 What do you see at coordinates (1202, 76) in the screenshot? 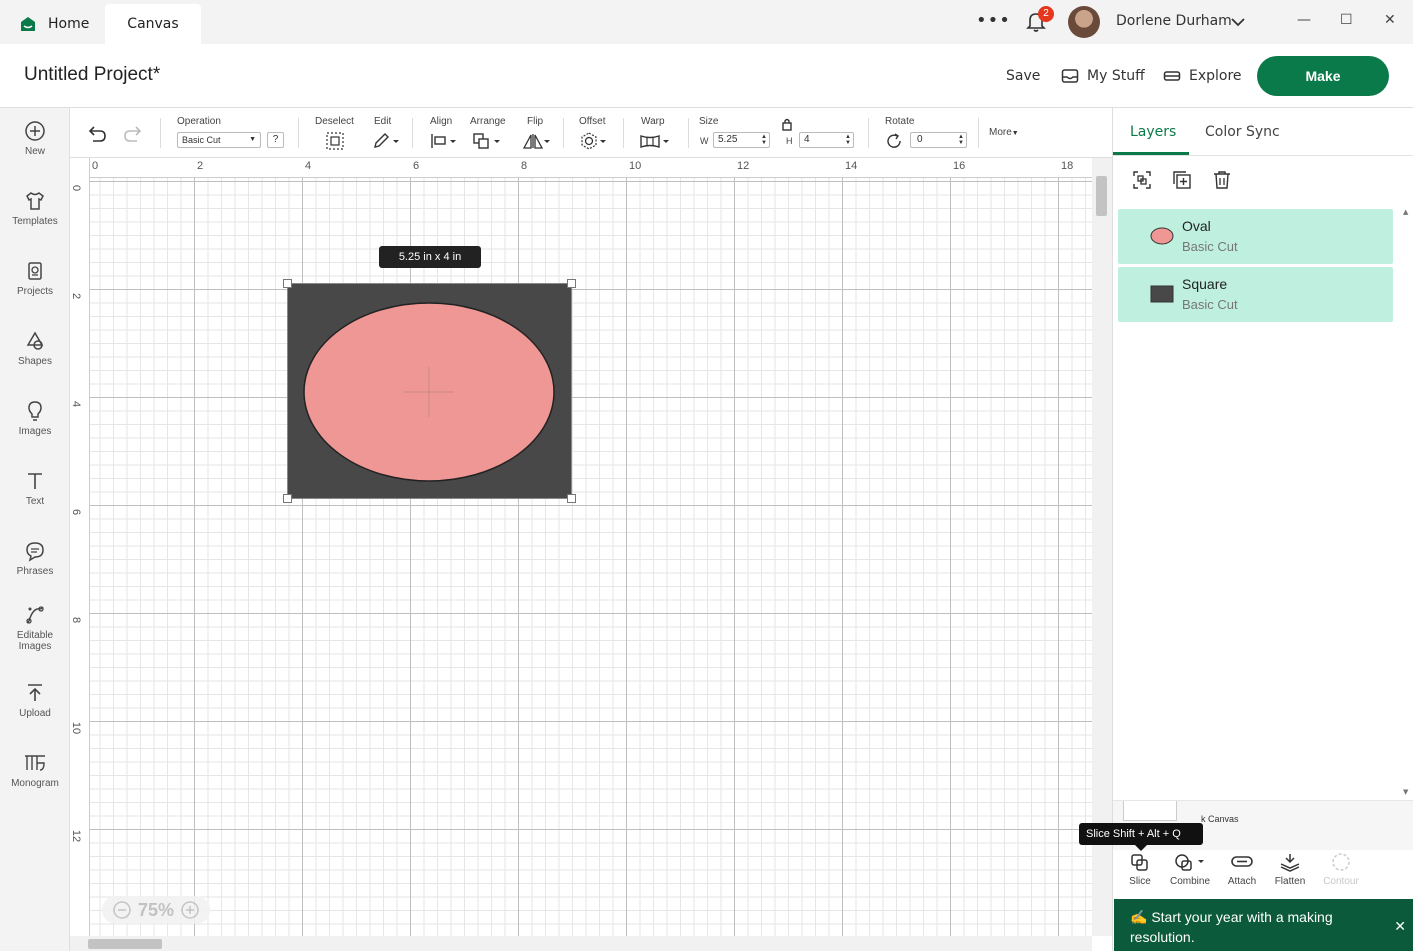
I see `explore-button: Explore` at bounding box center [1202, 76].